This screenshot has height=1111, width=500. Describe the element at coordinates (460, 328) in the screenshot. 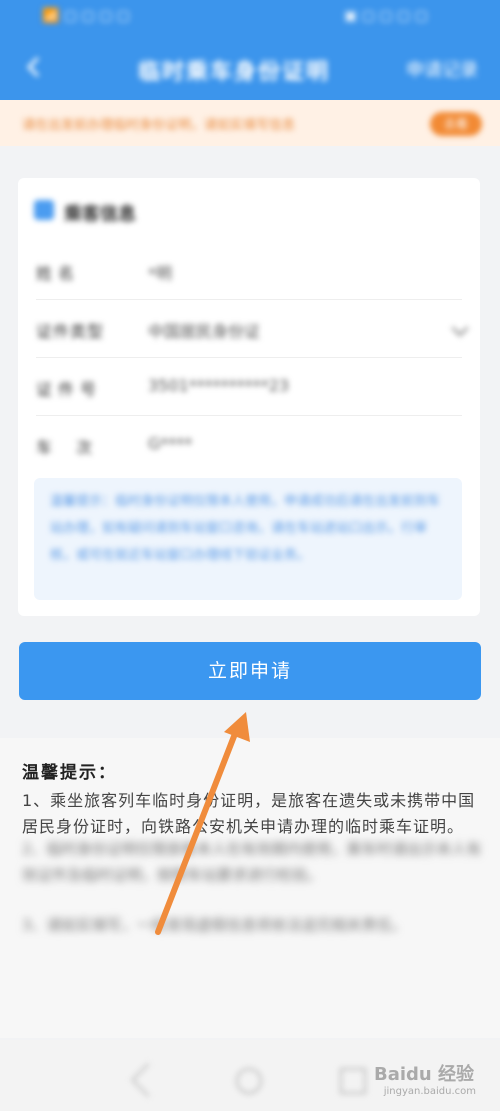

I see `chevron-down-icon` at that location.